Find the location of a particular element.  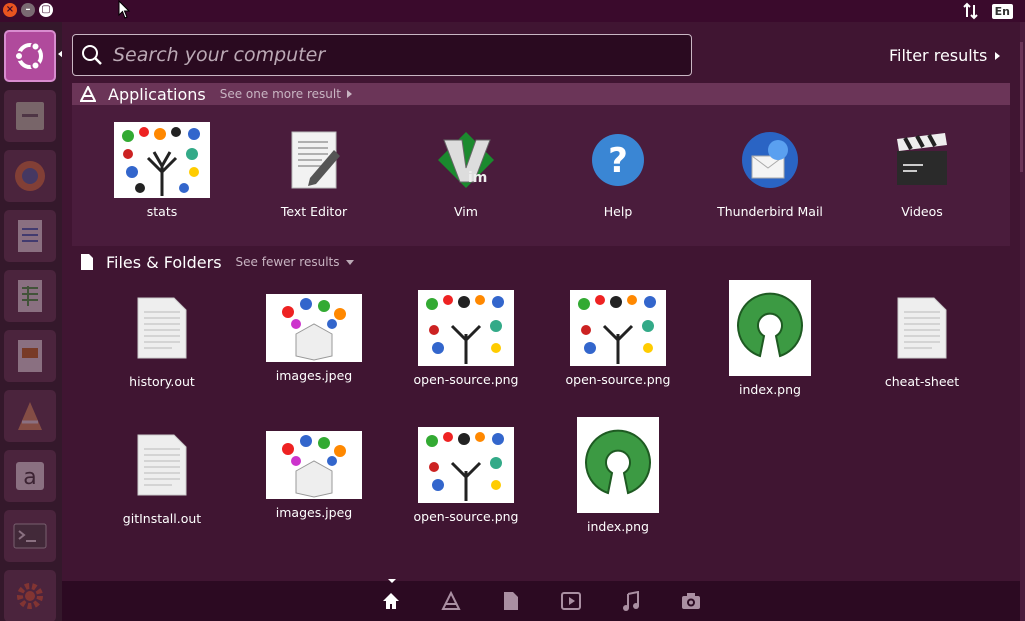

scrollbar-thumb is located at coordinates (1021, 107).